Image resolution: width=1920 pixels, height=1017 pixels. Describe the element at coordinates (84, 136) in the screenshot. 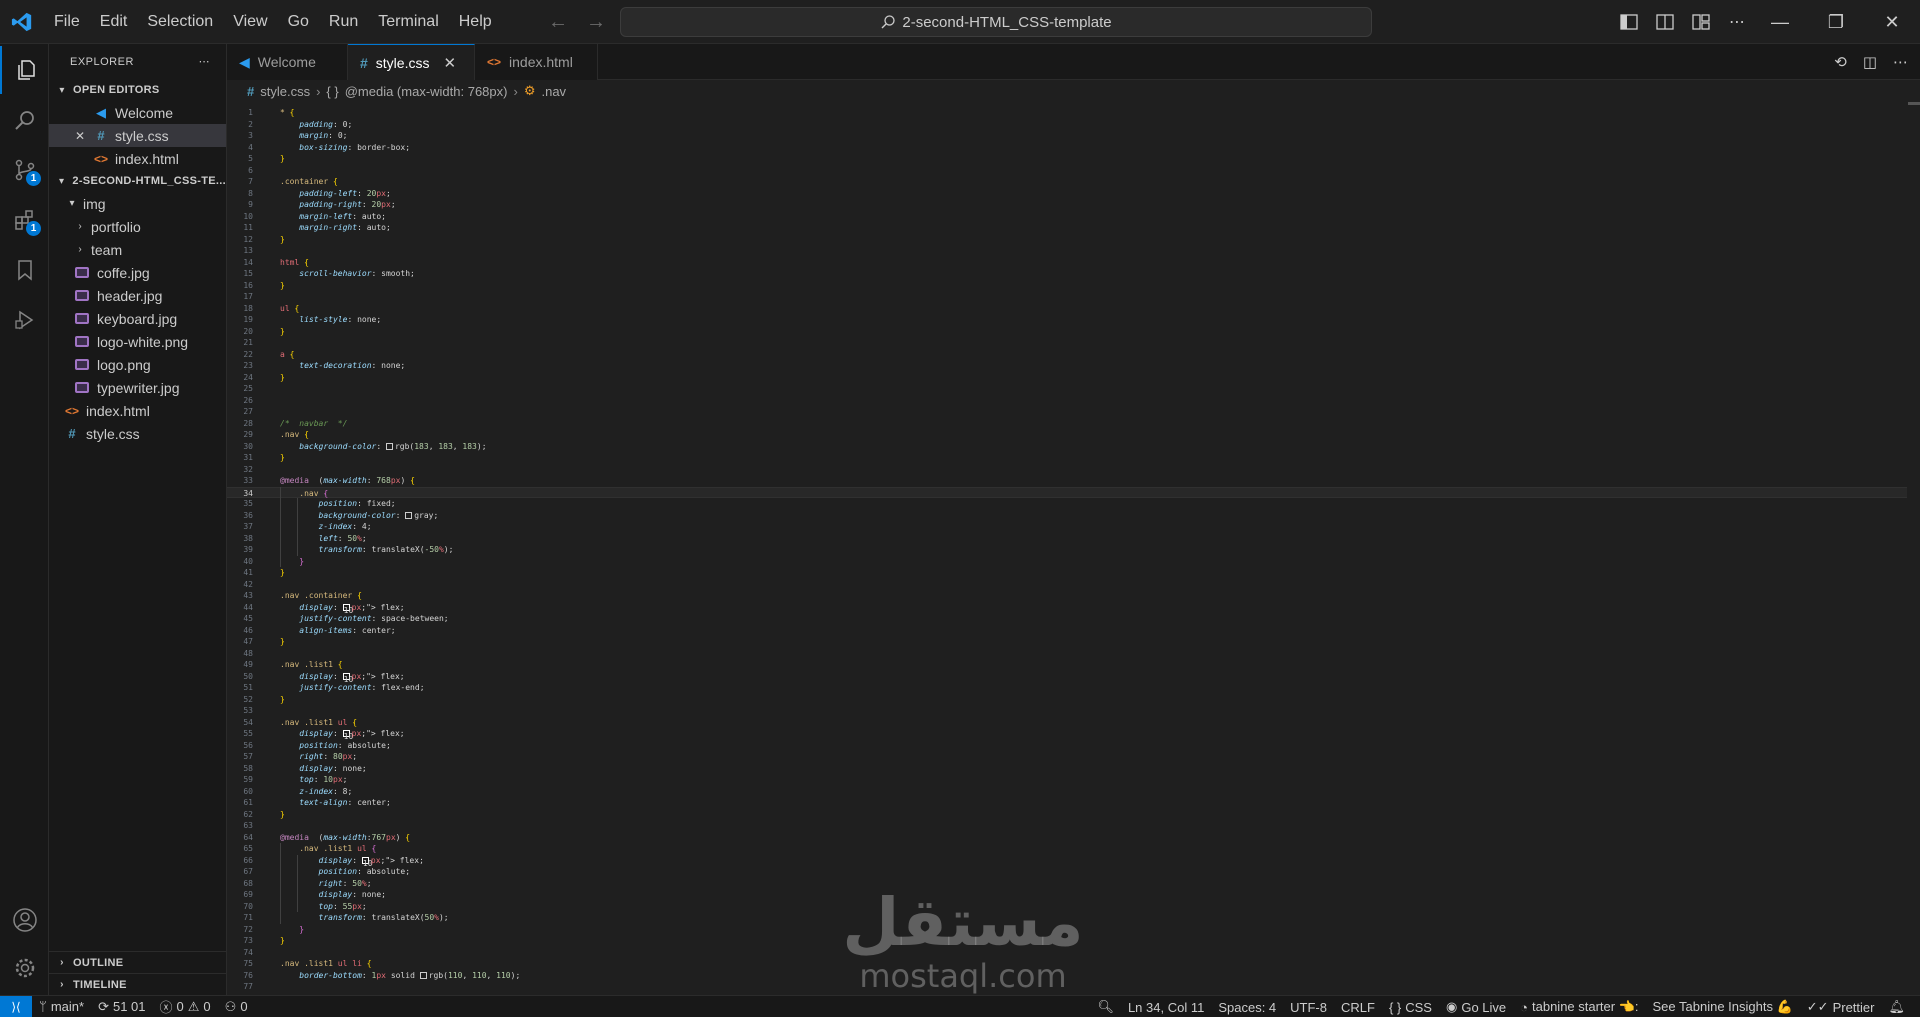

I see `close-editor-icon: ✕` at that location.